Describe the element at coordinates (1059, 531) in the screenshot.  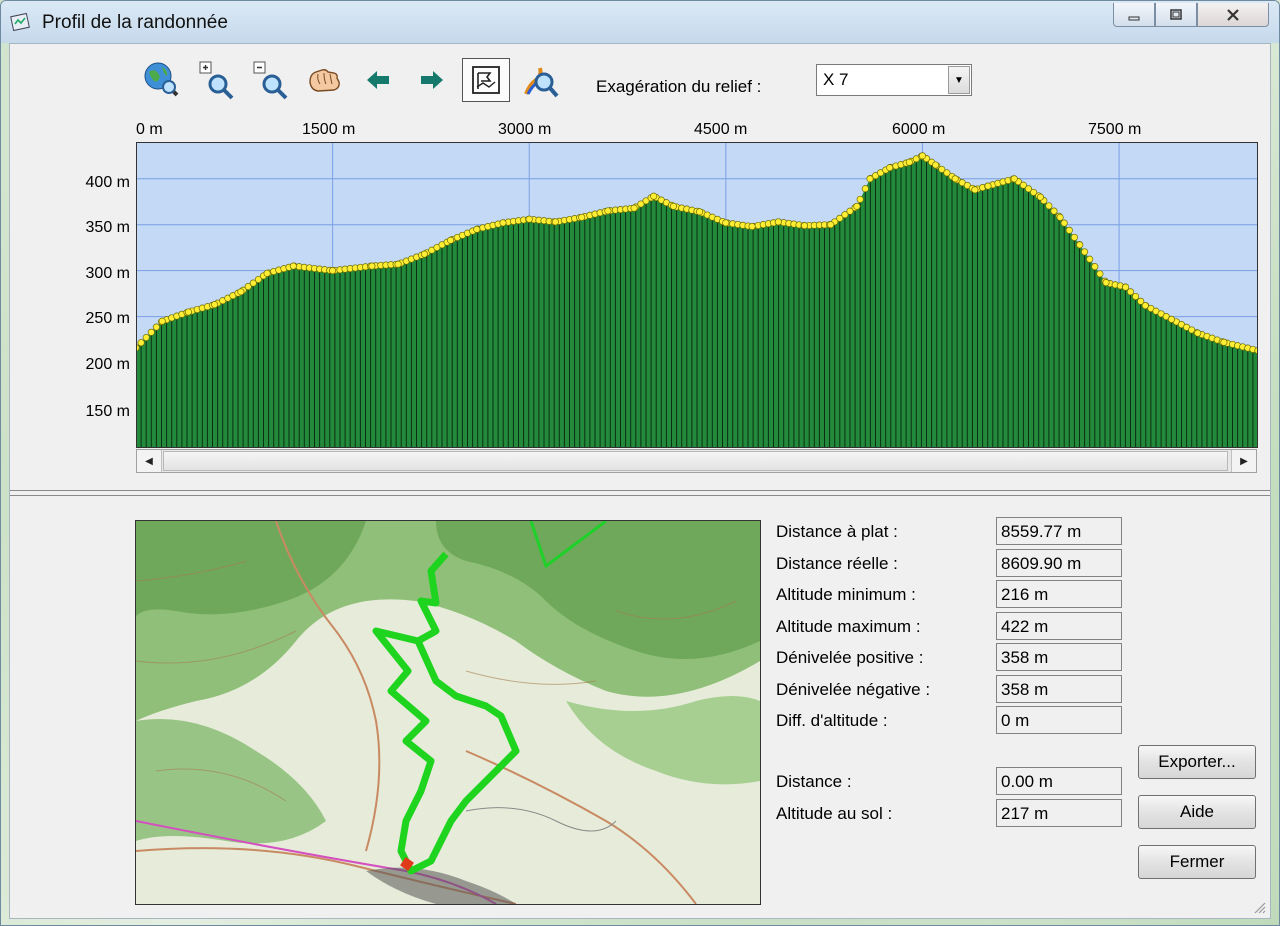
I see `stat-value: 8559.77 m` at that location.